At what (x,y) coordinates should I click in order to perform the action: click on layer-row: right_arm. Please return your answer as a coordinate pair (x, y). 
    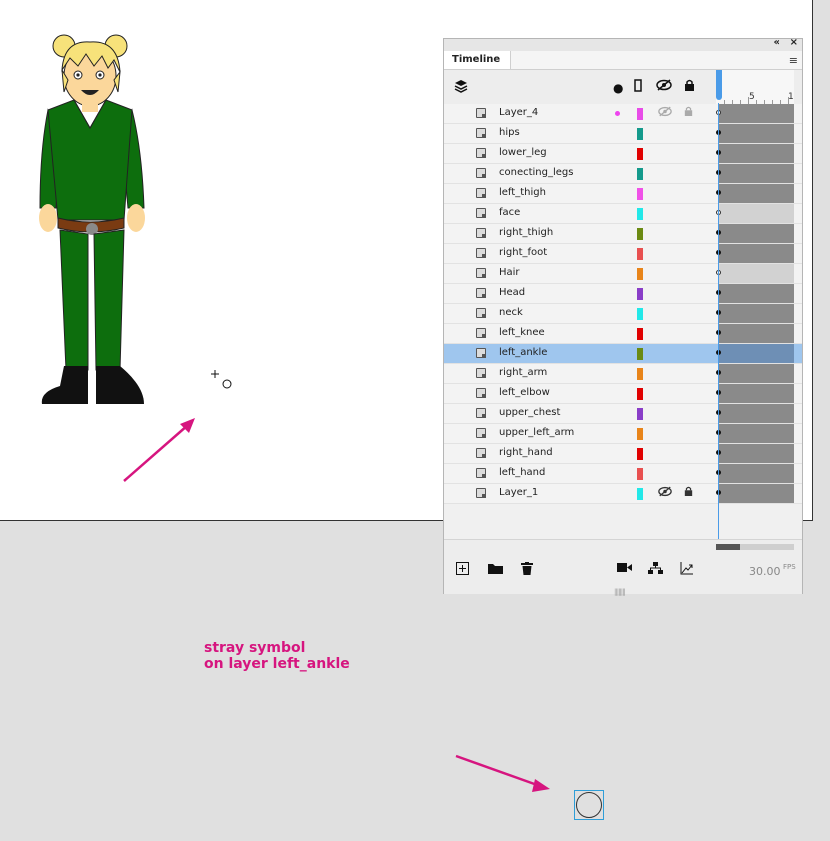
    Looking at the image, I should click on (623, 374).